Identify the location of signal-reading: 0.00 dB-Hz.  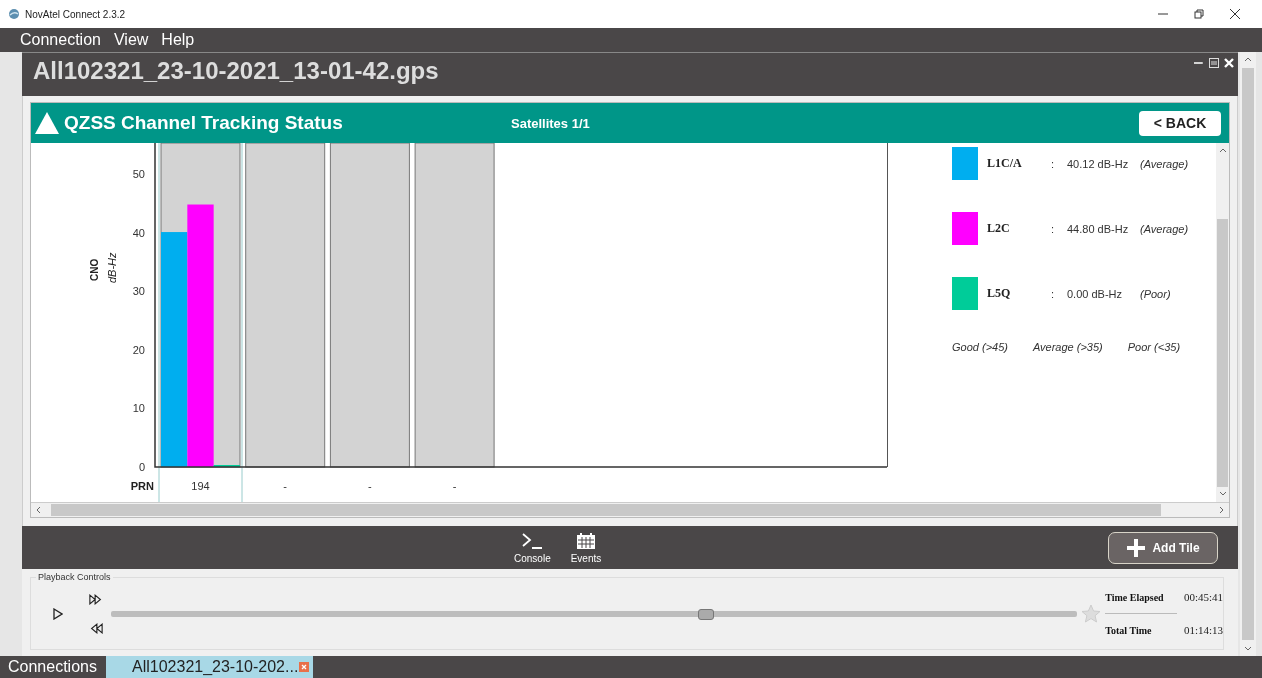
(1095, 293).